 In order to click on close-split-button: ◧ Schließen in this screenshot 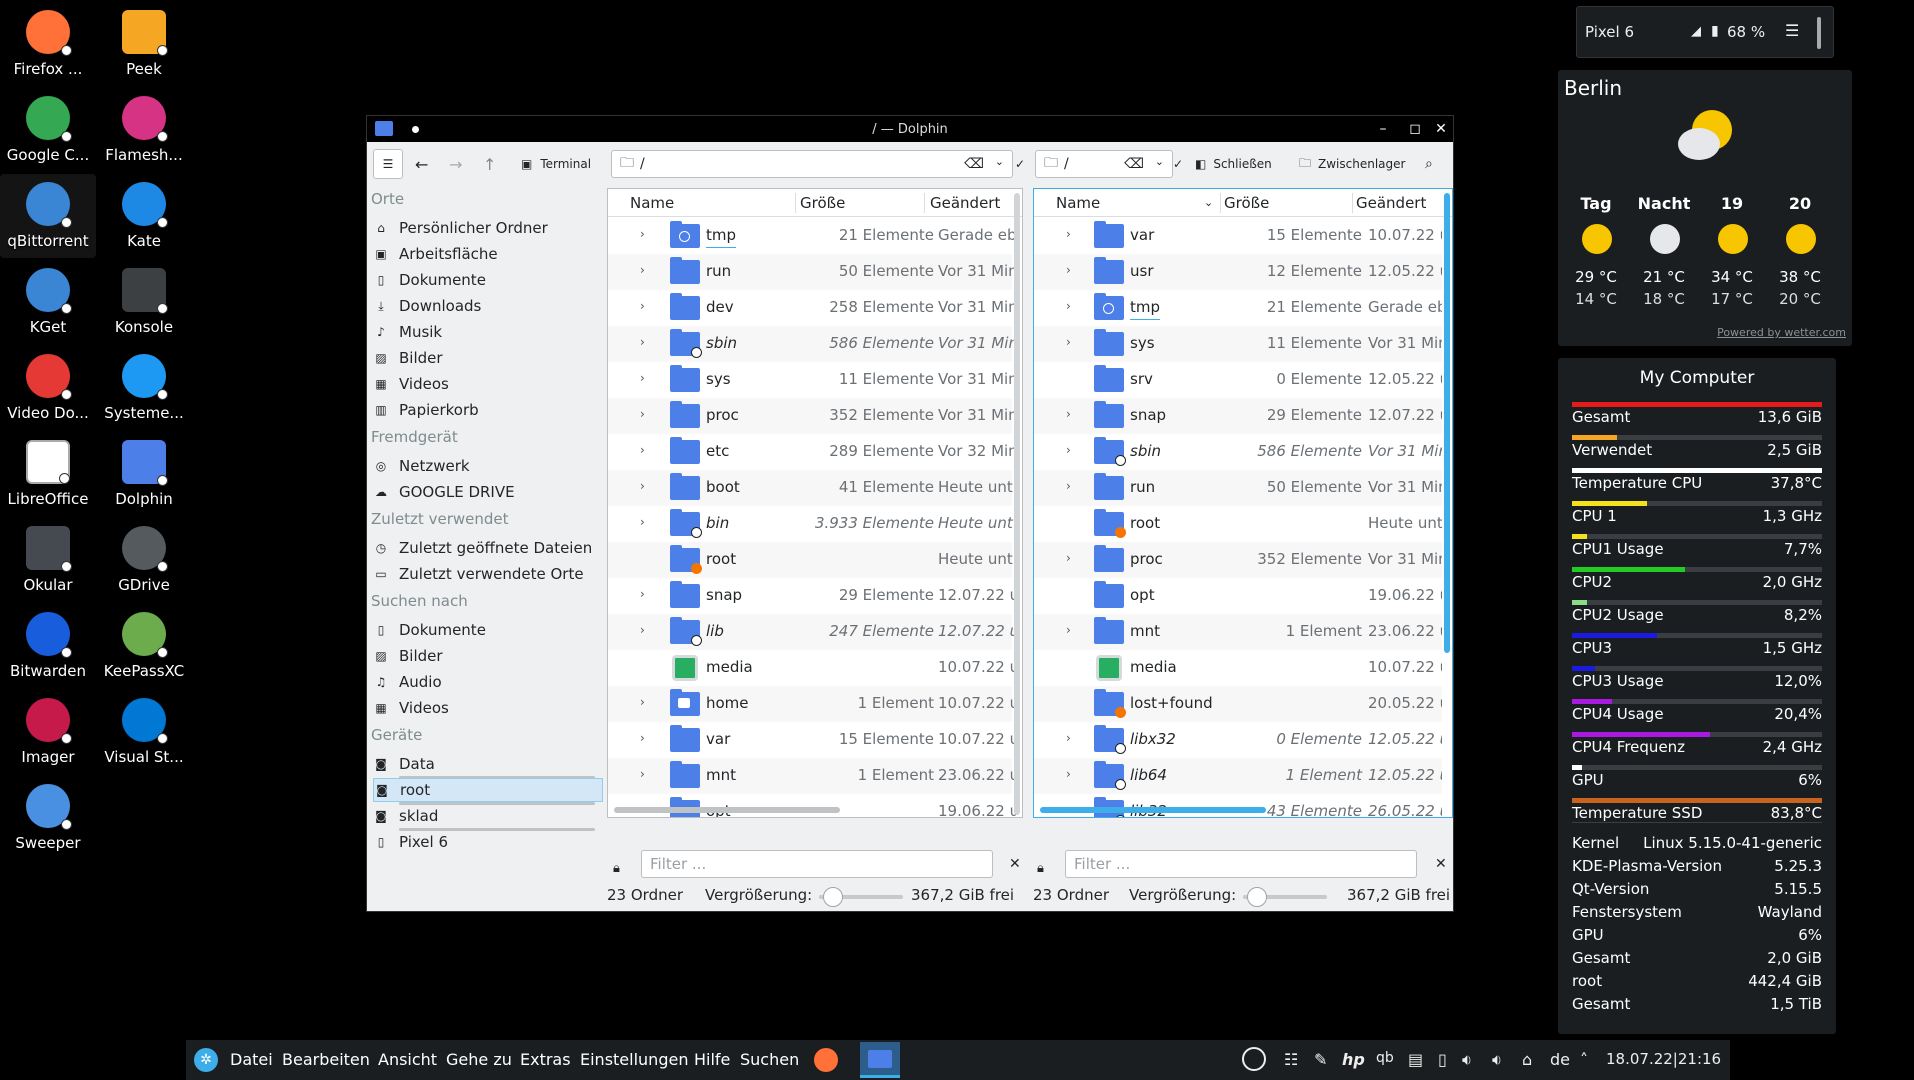, I will do `click(1233, 164)`.